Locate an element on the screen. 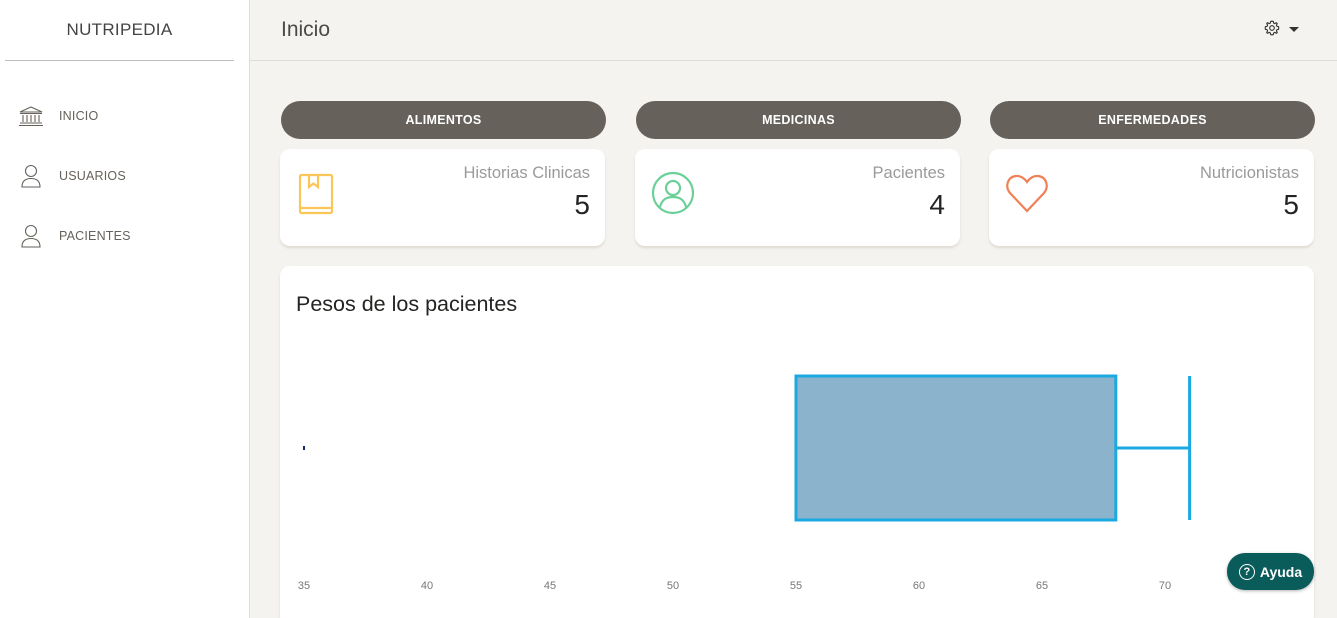 The height and width of the screenshot is (618, 1337). help-button: ? Ayuda is located at coordinates (1270, 571).